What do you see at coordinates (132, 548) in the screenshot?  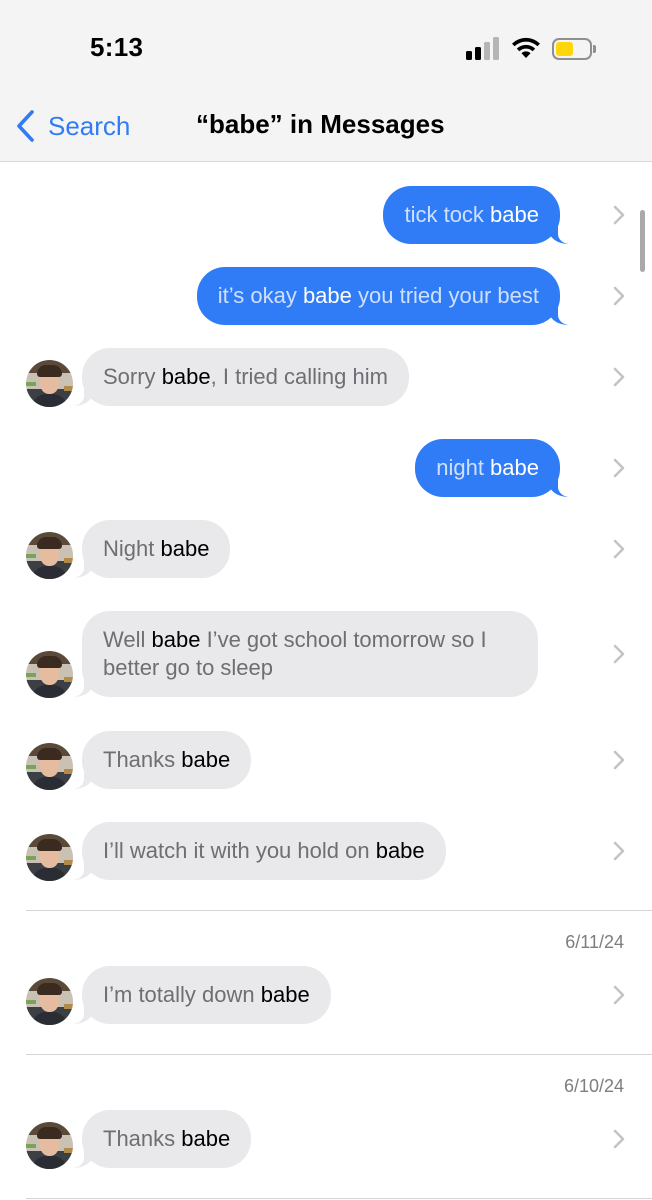 I see `message-text: Night` at bounding box center [132, 548].